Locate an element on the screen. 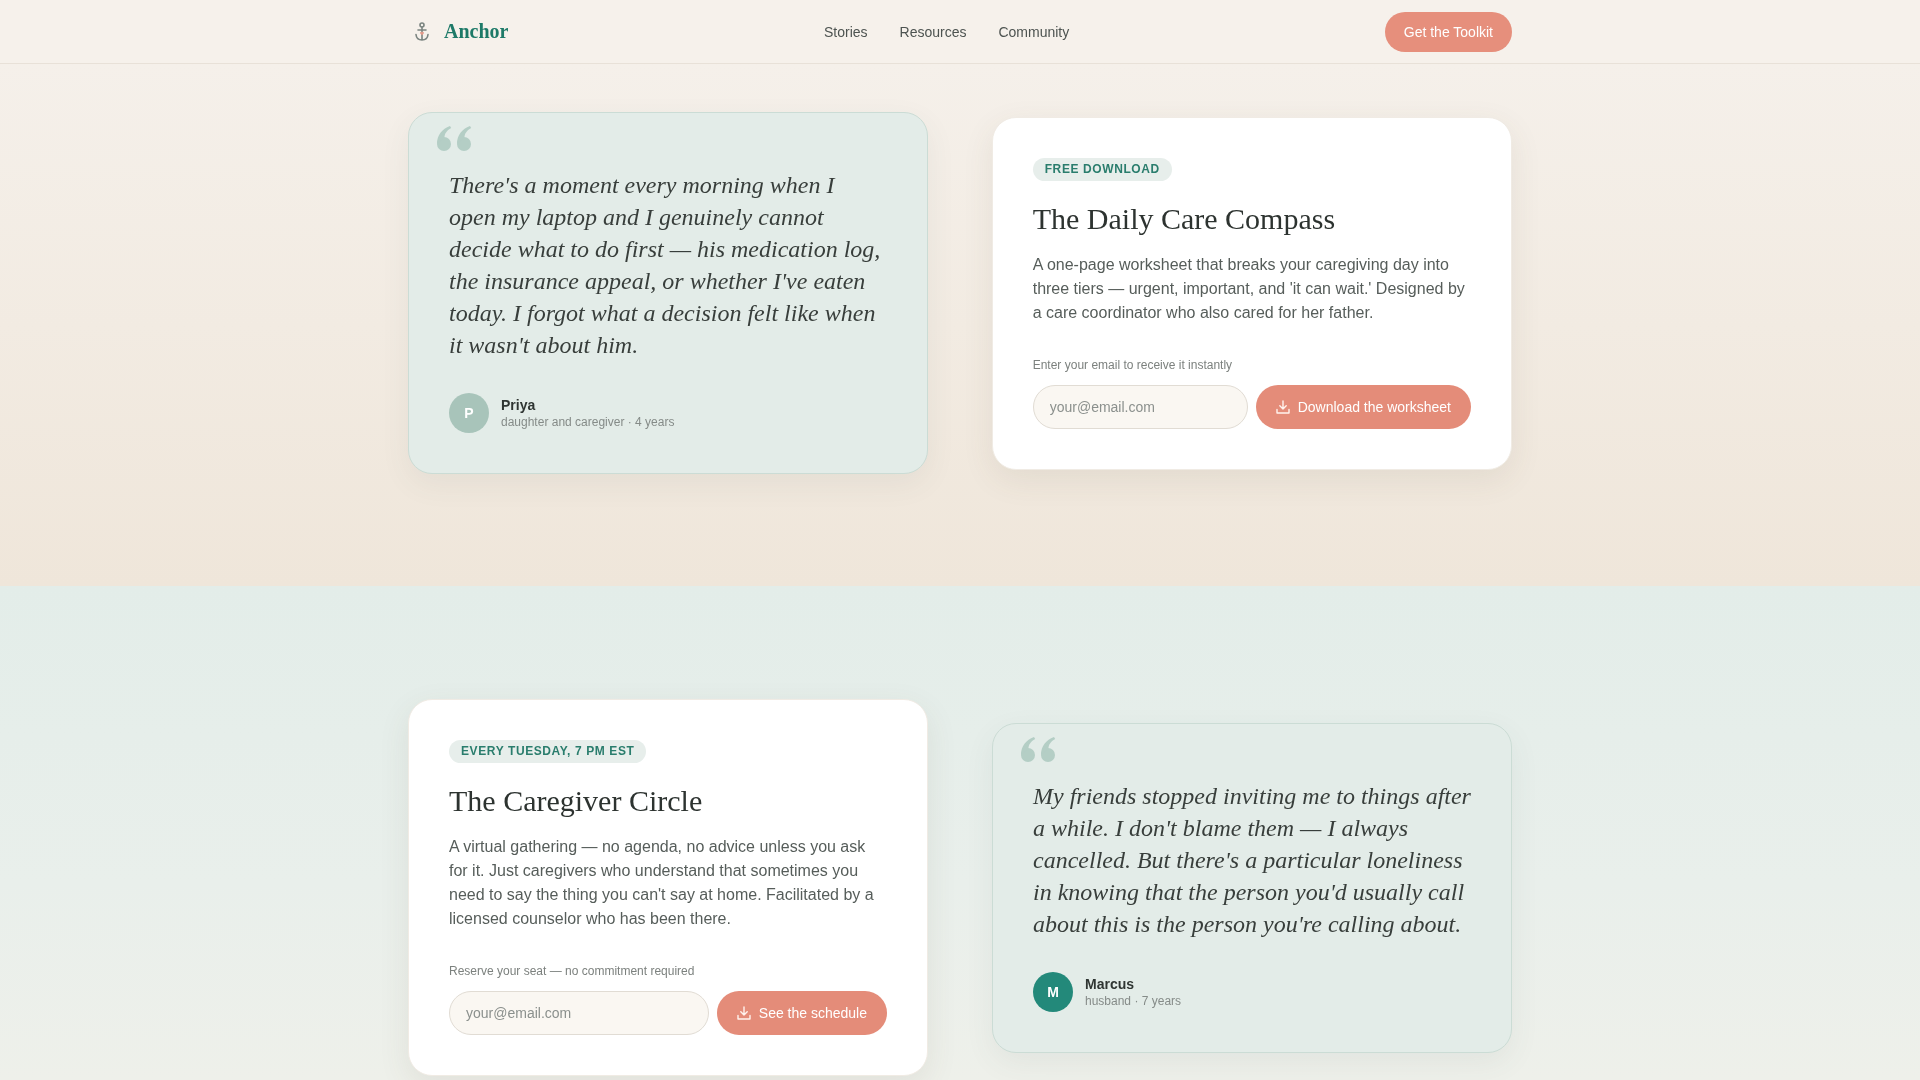 This screenshot has width=1920, height=1080. submit-button: See the schedule is located at coordinates (801, 1013).